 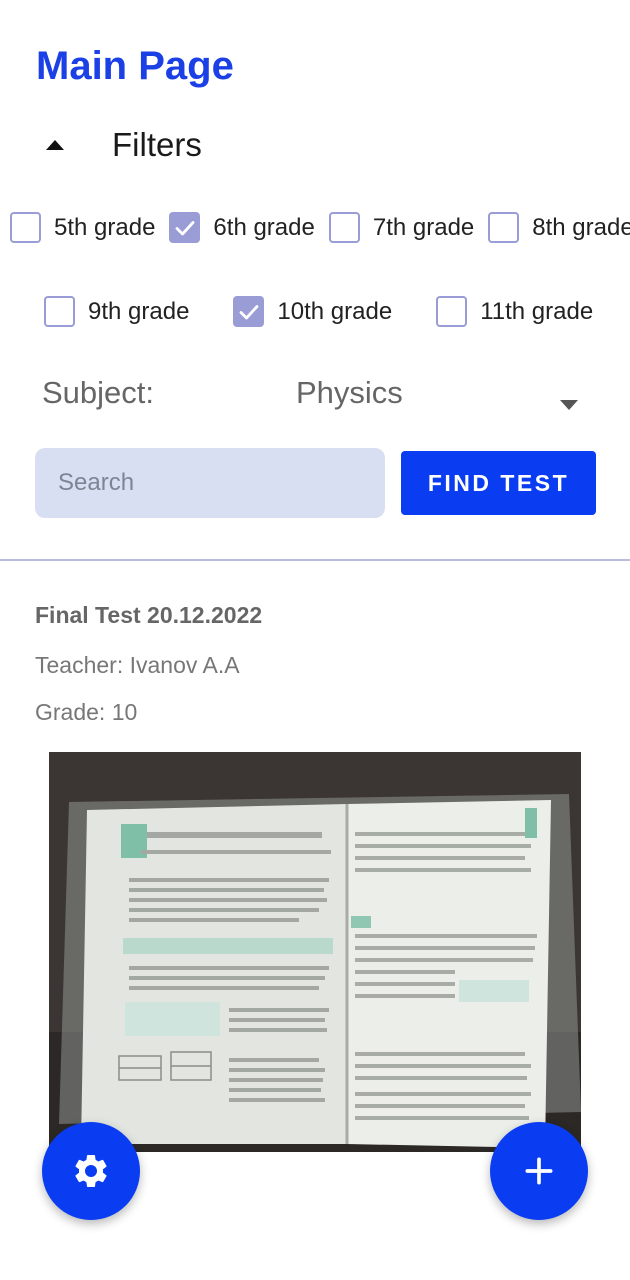 What do you see at coordinates (349, 392) in the screenshot?
I see `subject-selected-value: Physics` at bounding box center [349, 392].